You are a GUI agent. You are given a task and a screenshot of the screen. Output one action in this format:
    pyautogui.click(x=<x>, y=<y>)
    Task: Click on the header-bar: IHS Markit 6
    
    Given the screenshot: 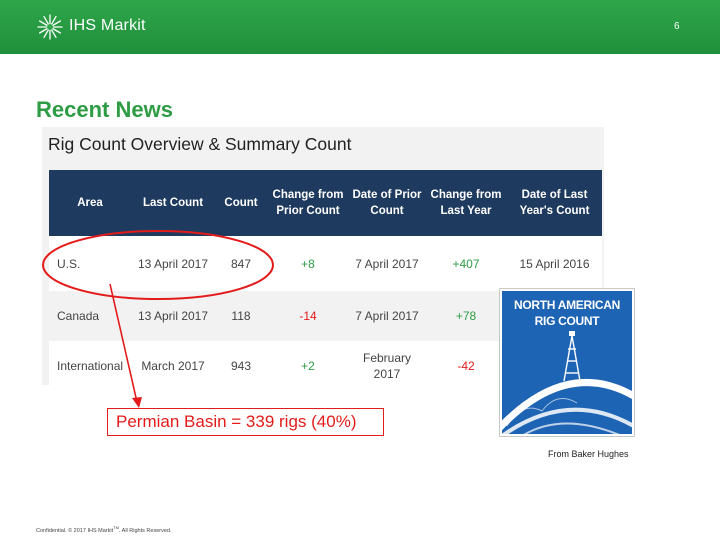 What is the action you would take?
    pyautogui.click(x=360, y=27)
    